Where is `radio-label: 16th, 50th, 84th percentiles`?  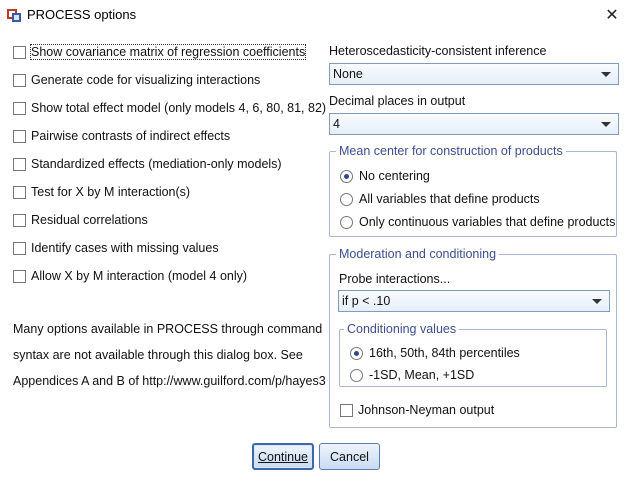 radio-label: 16th, 50th, 84th percentiles is located at coordinates (444, 353).